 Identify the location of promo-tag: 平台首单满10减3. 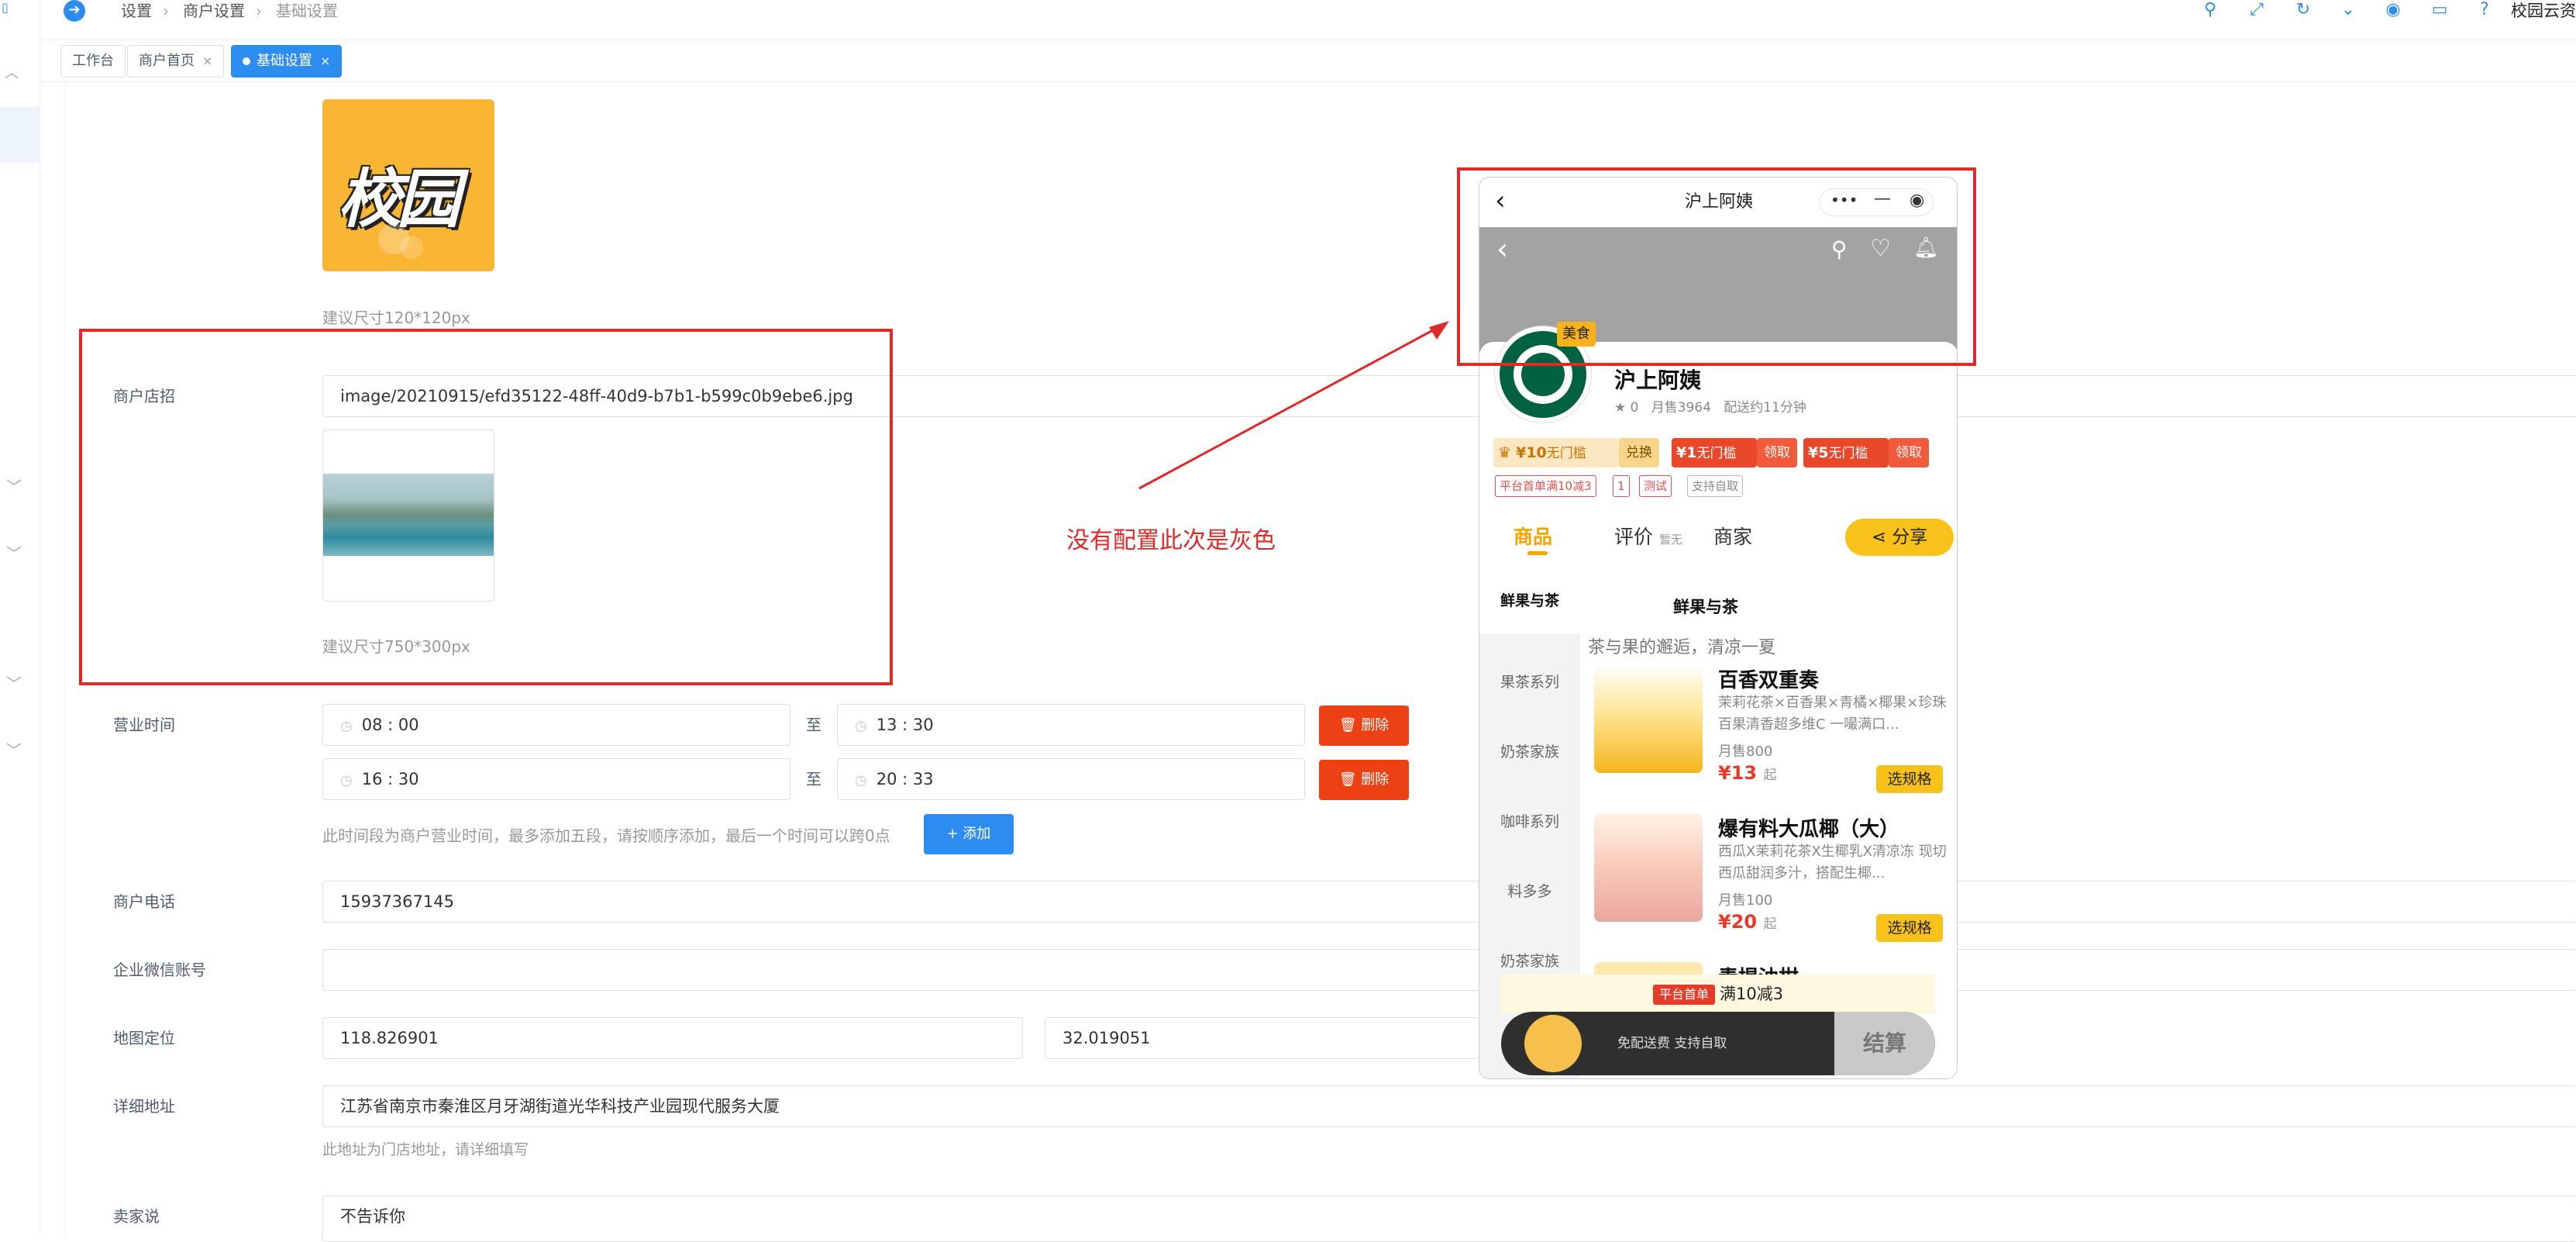
(1545, 486).